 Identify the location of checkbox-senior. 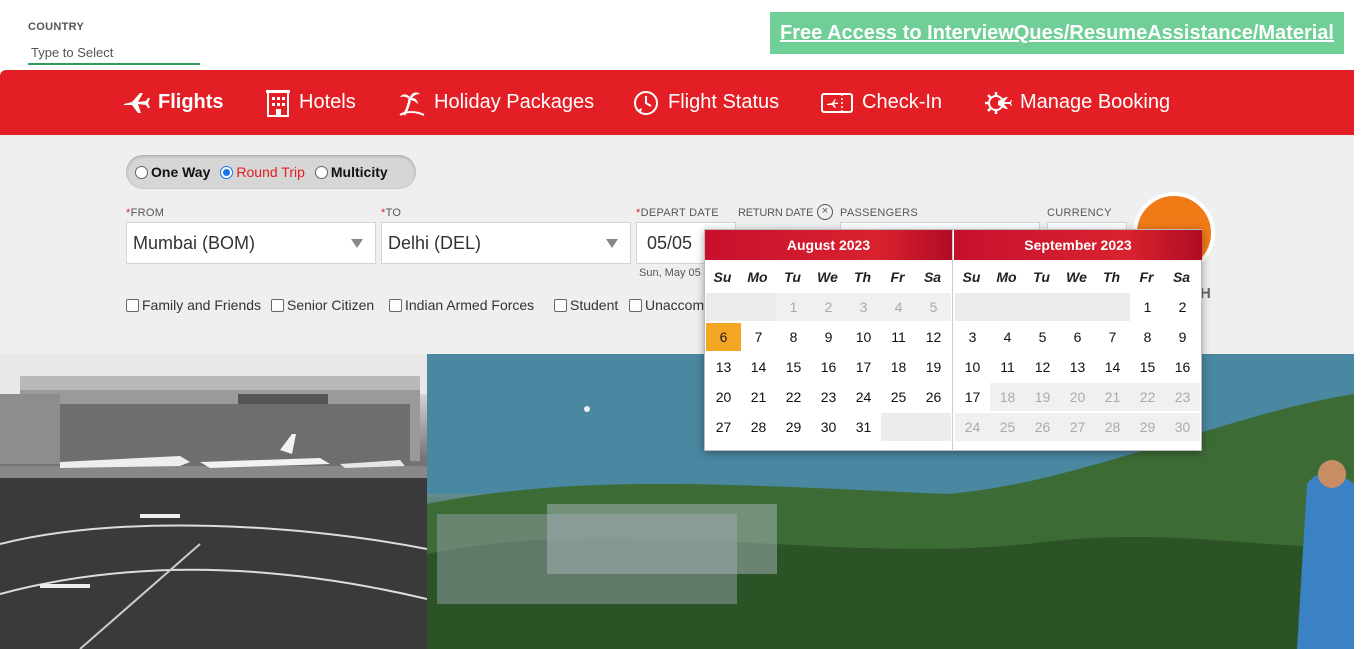
(277, 305).